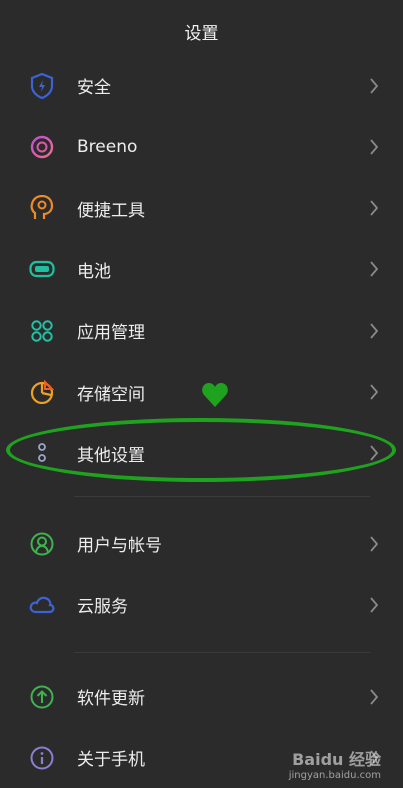 The width and height of the screenshot is (403, 788). What do you see at coordinates (336, 759) in the screenshot?
I see `watermark-brand: Baidu 经验` at bounding box center [336, 759].